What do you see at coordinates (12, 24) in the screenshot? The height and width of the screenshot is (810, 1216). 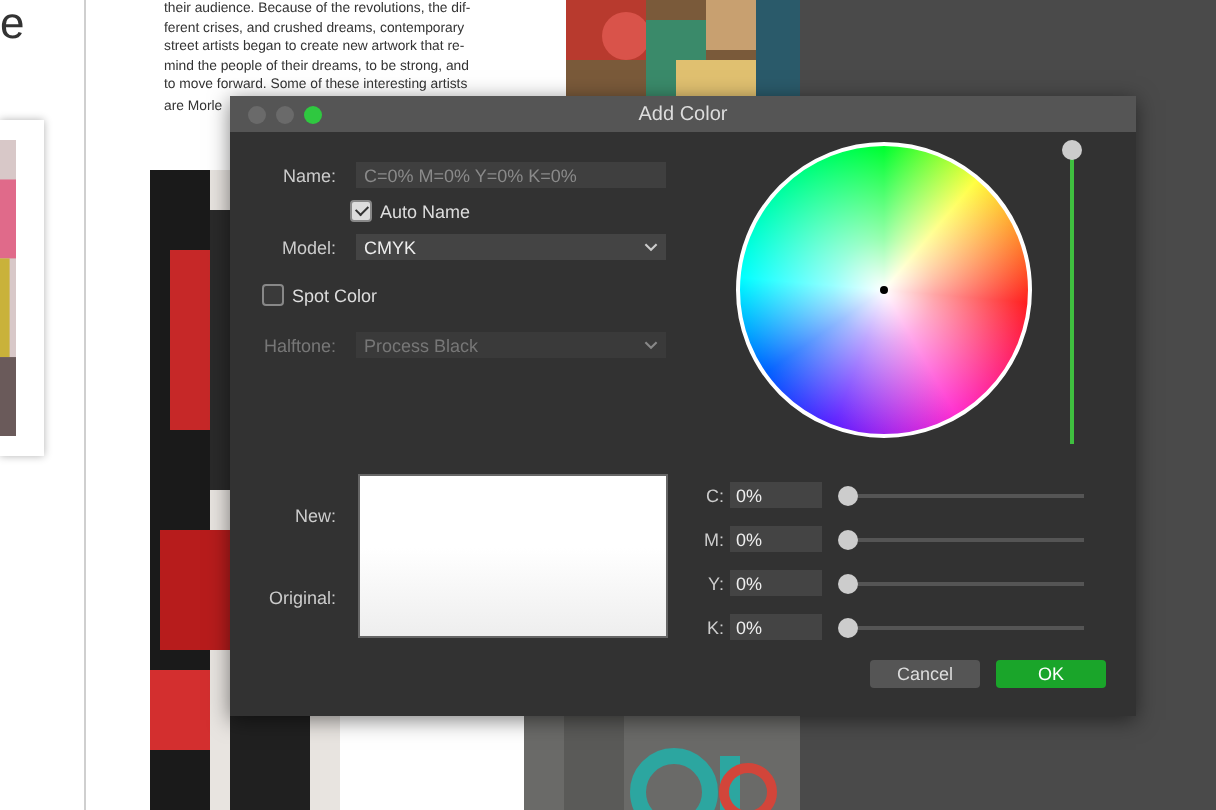 I see `heading-text: e` at bounding box center [12, 24].